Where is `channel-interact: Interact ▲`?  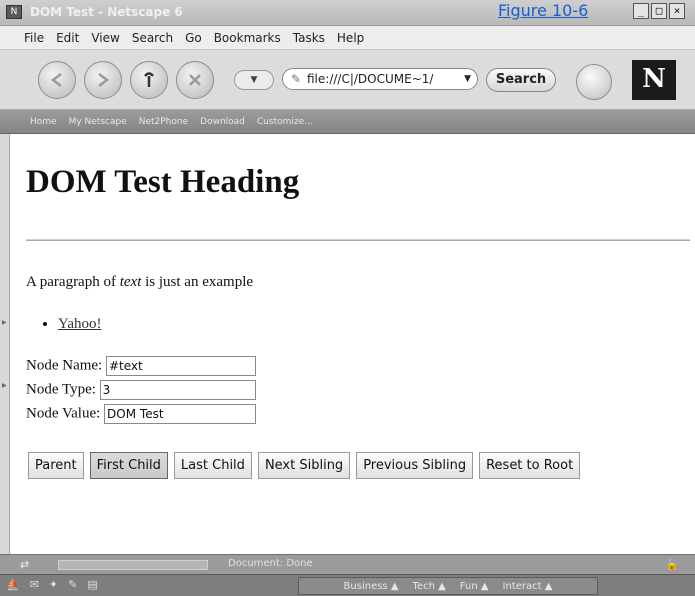 channel-interact: Interact ▲ is located at coordinates (528, 586).